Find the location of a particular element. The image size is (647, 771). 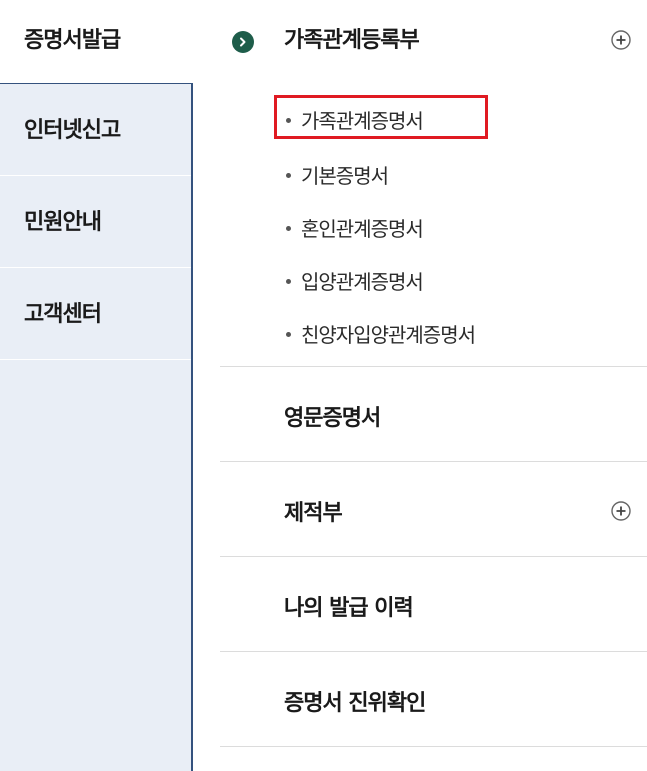

left-nav-item-internet-report: 인터넷신고 is located at coordinates (95, 130).